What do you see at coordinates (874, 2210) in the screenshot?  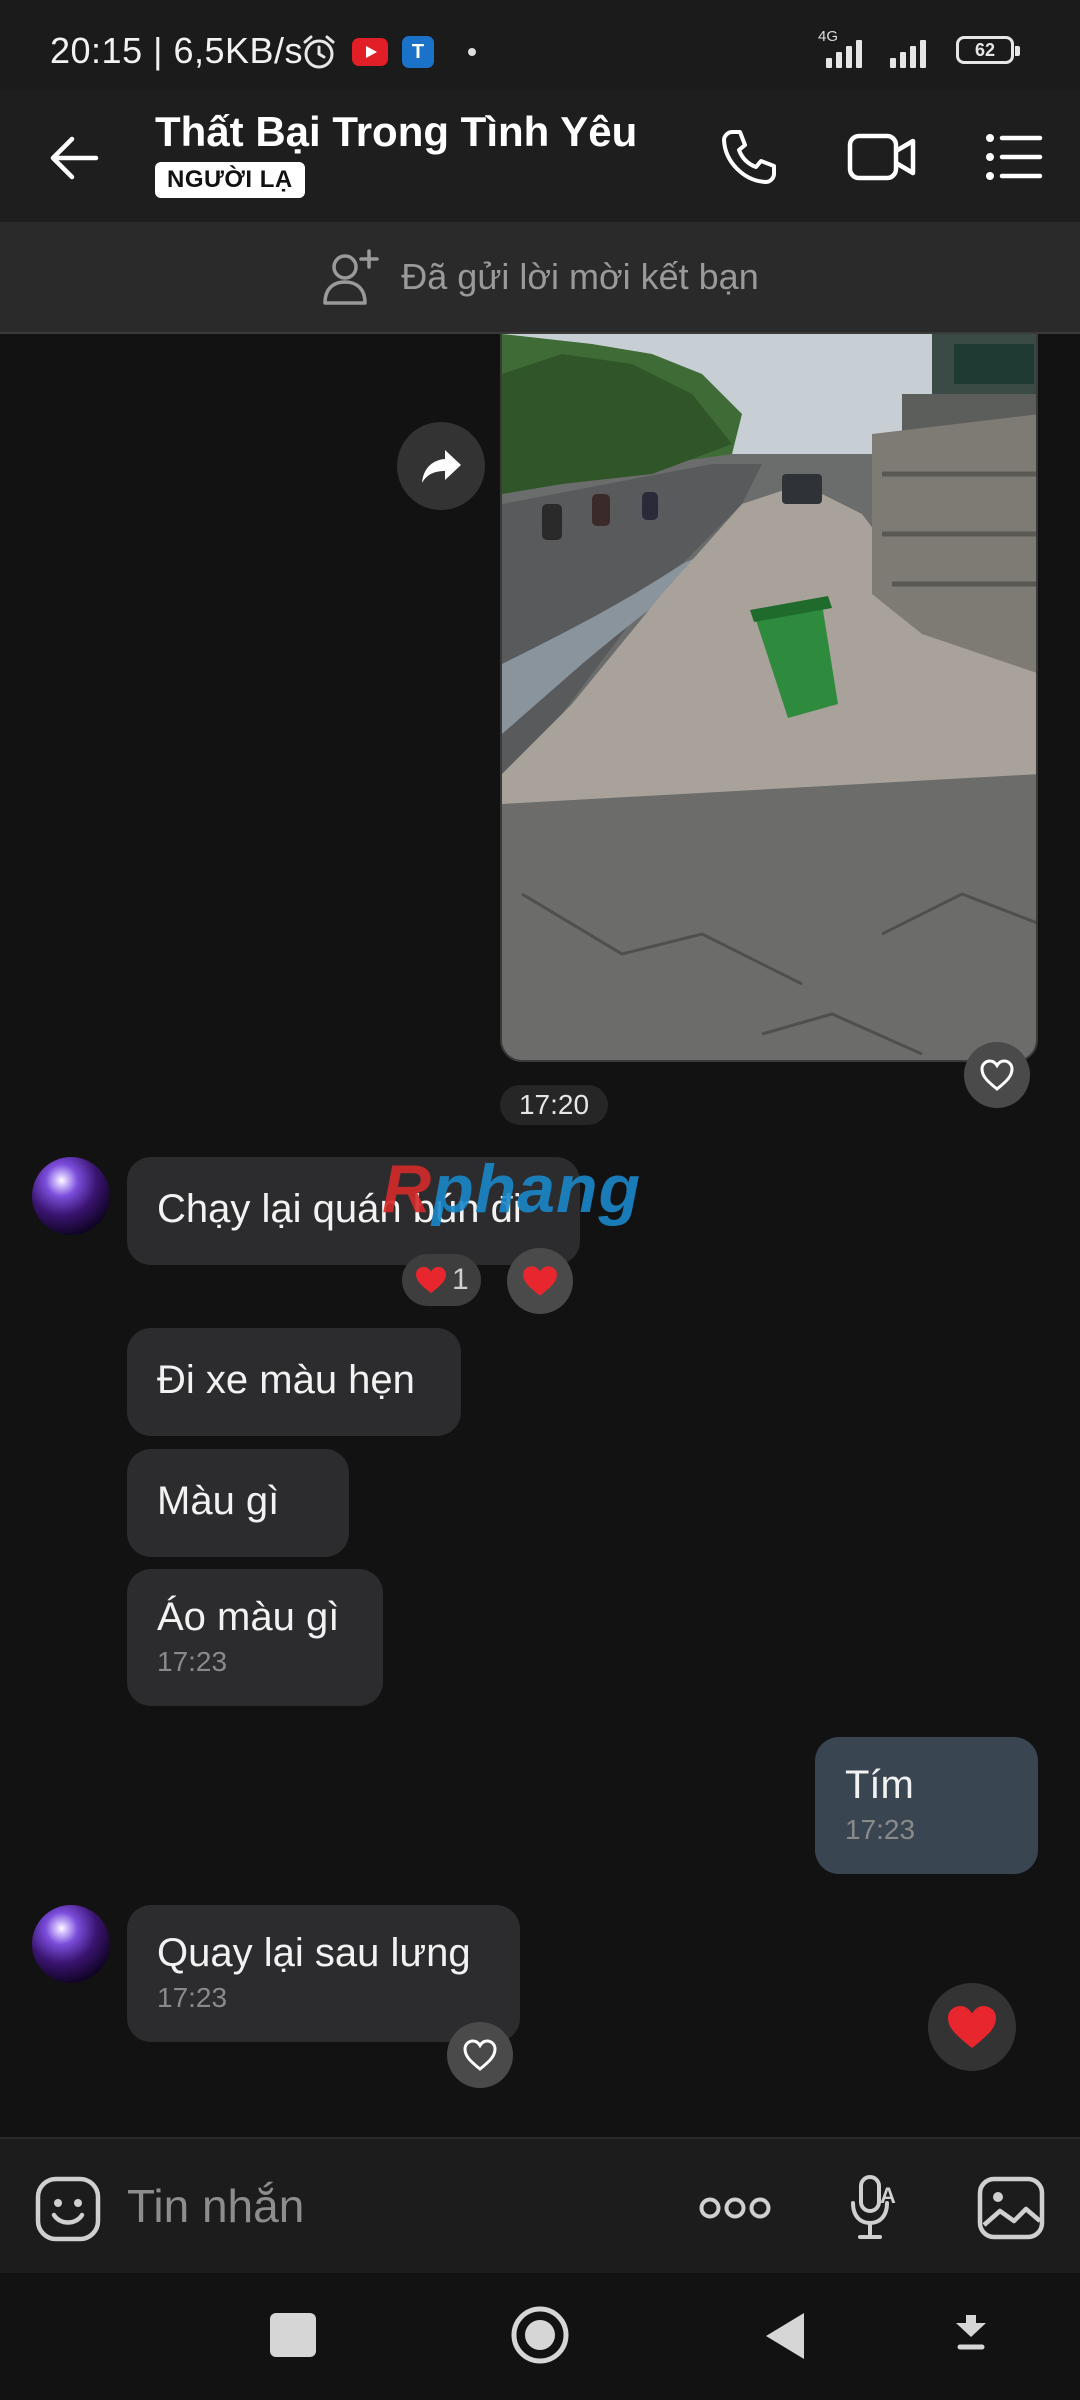 I see `voice-to-text-icon: A` at bounding box center [874, 2210].